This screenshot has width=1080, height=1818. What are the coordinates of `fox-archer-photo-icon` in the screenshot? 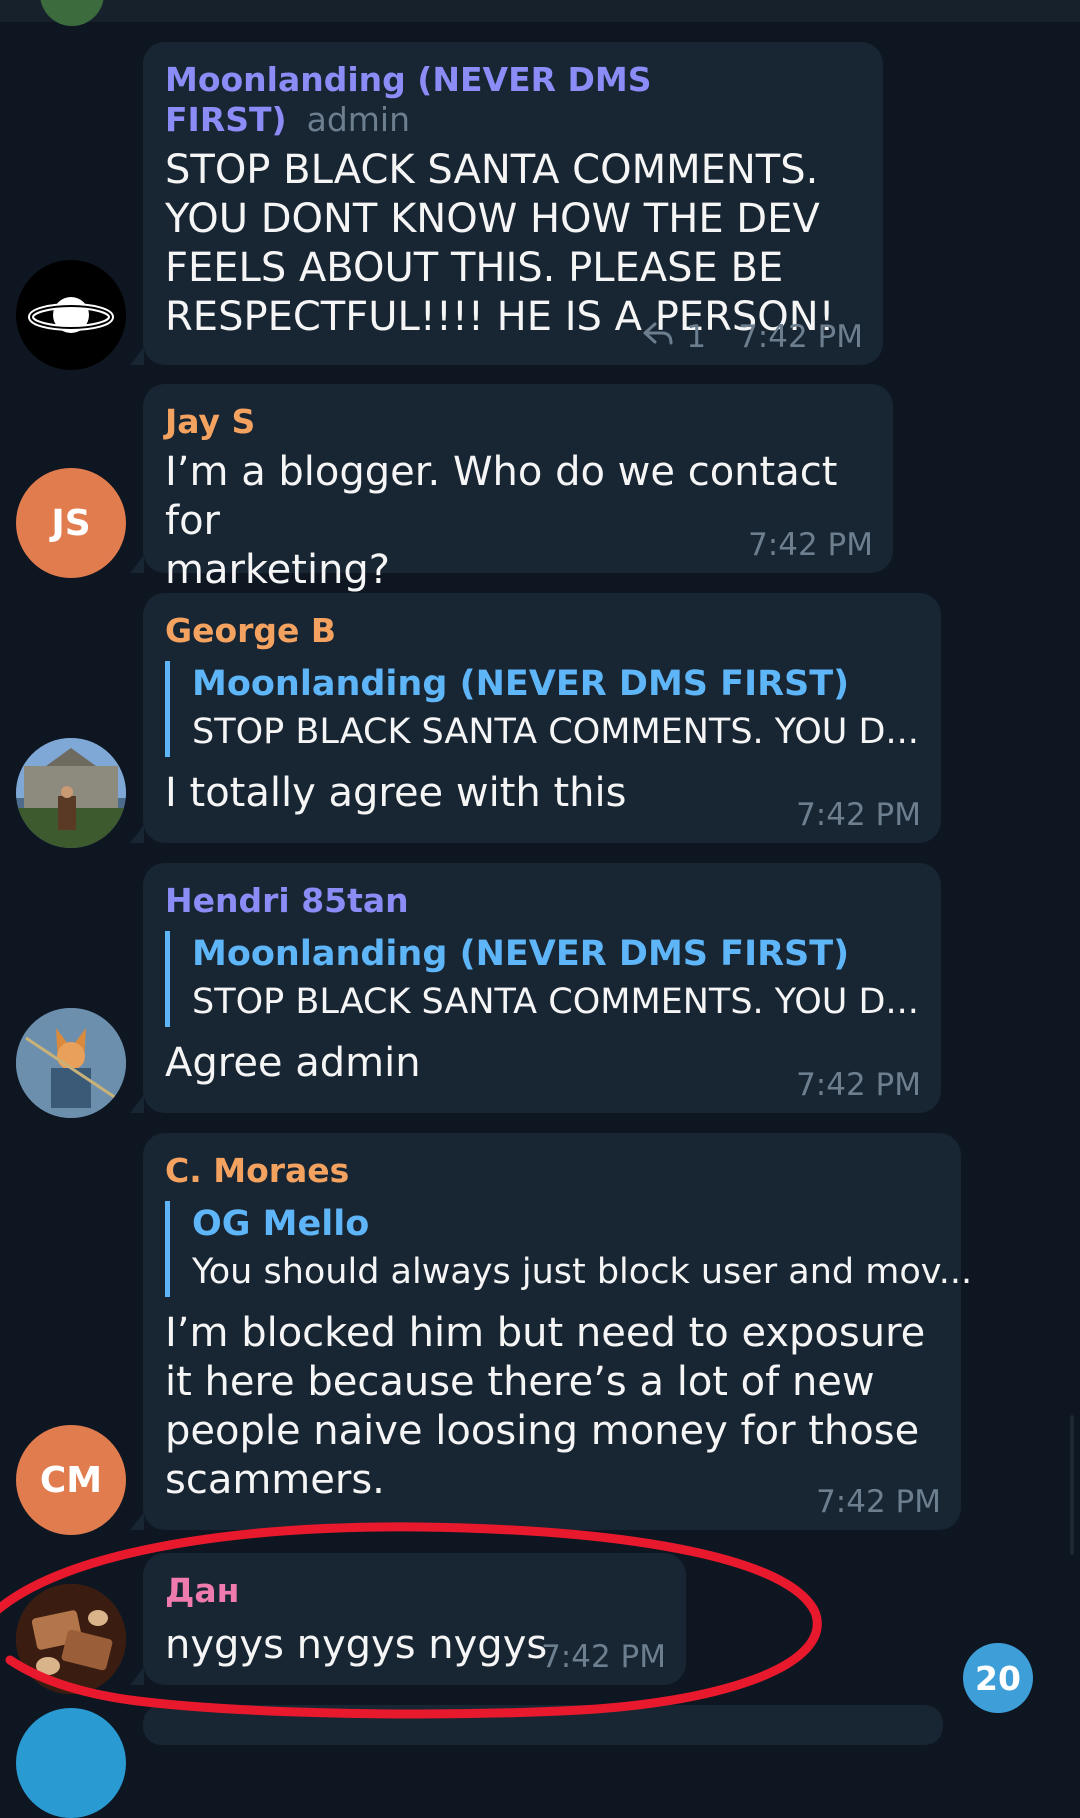 It's located at (71, 1063).